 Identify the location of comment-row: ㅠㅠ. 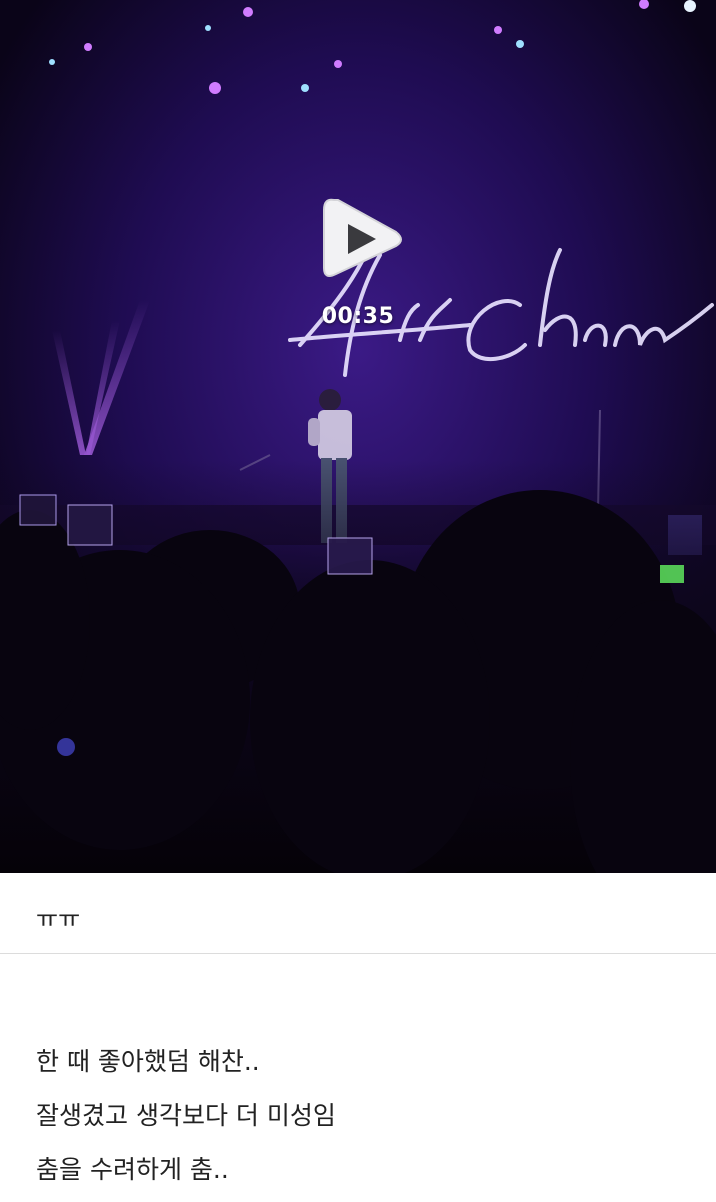
(358, 913).